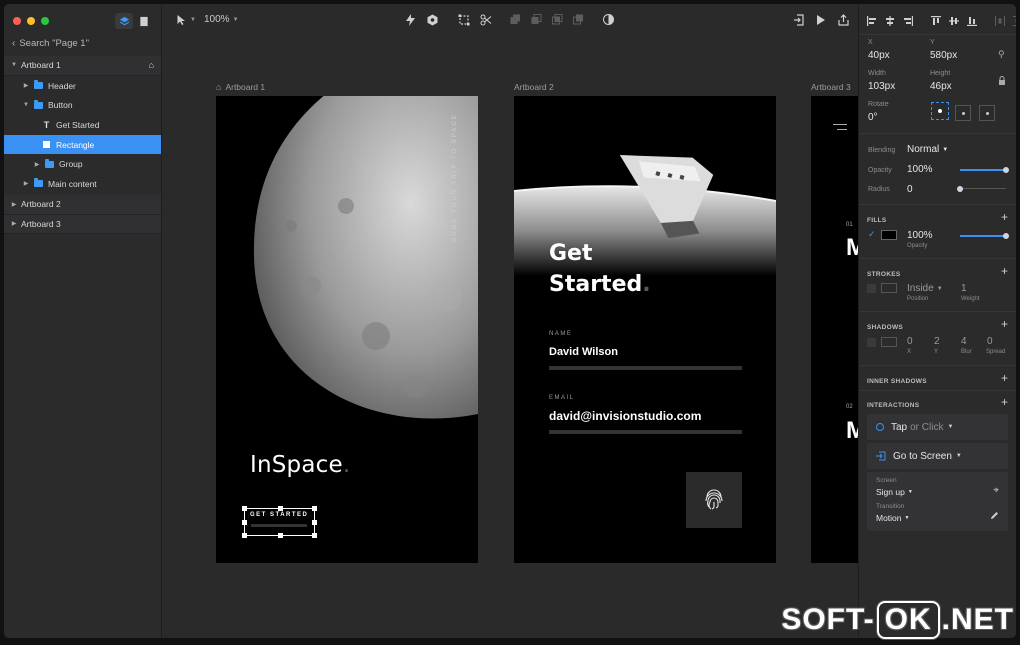  Describe the element at coordinates (871, 342) in the screenshot. I see `shadow-enabled-checkbox` at that location.